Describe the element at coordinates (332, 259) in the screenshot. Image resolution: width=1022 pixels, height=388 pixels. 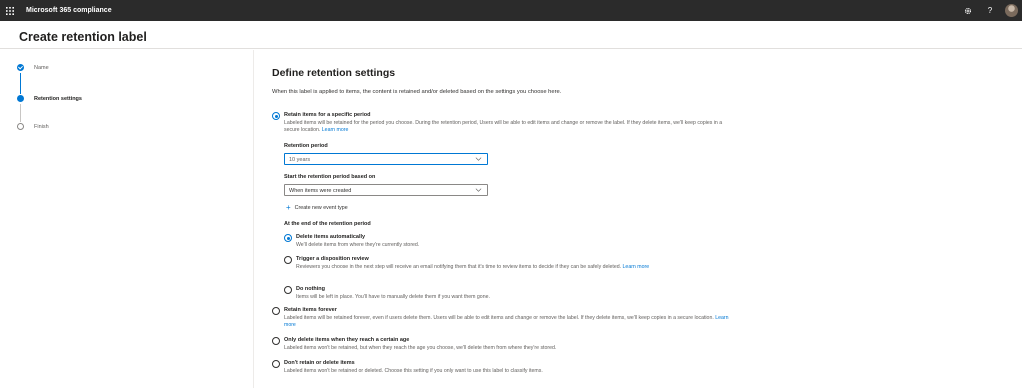
I see `disposition-review-title: Trigger a disposition review` at that location.